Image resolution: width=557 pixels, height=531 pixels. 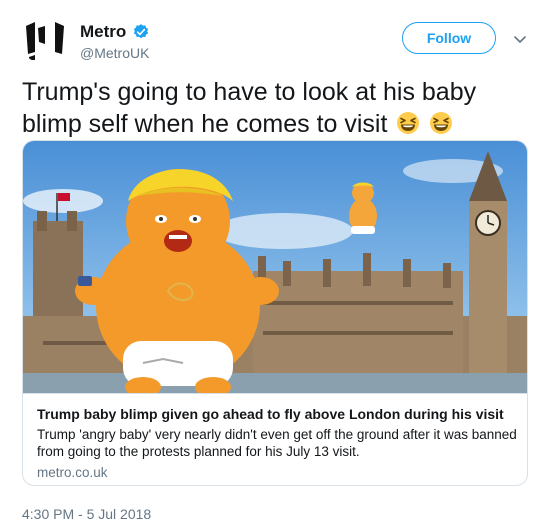 What do you see at coordinates (86, 514) in the screenshot?
I see `tweet-timestamp: 4:30 PM - 5 Jul 2018` at bounding box center [86, 514].